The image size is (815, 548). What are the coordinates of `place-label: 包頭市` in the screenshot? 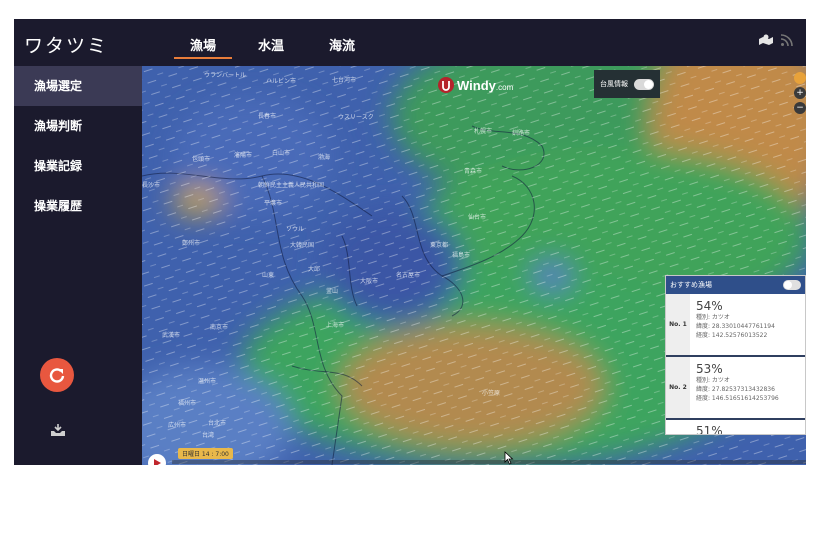 It's located at (201, 159).